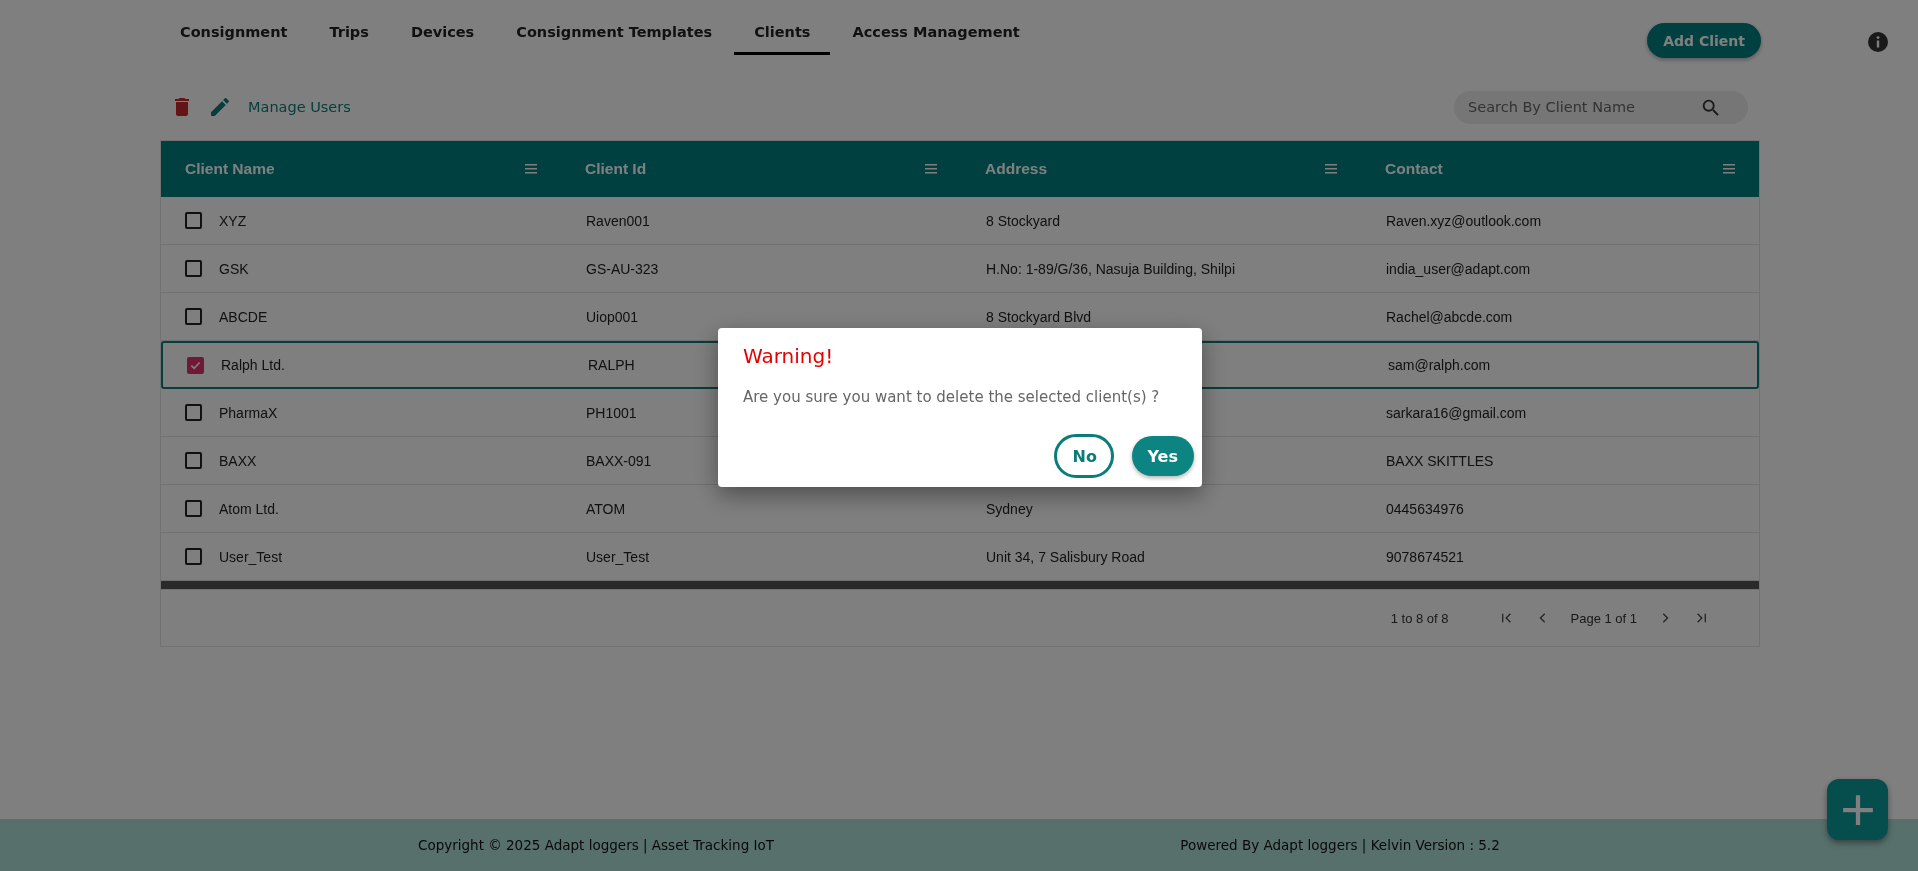 Image resolution: width=1918 pixels, height=871 pixels. What do you see at coordinates (349, 27) in the screenshot?
I see `nav-tab: Trips` at bounding box center [349, 27].